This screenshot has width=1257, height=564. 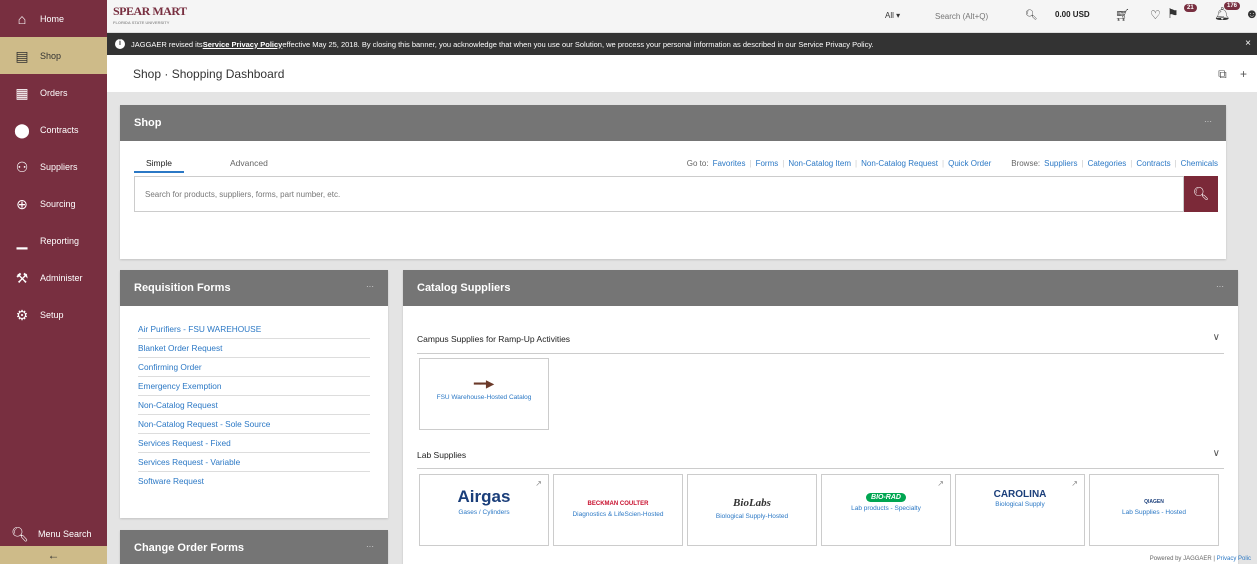 What do you see at coordinates (159, 165) in the screenshot?
I see `tab-simple: Simple` at bounding box center [159, 165].